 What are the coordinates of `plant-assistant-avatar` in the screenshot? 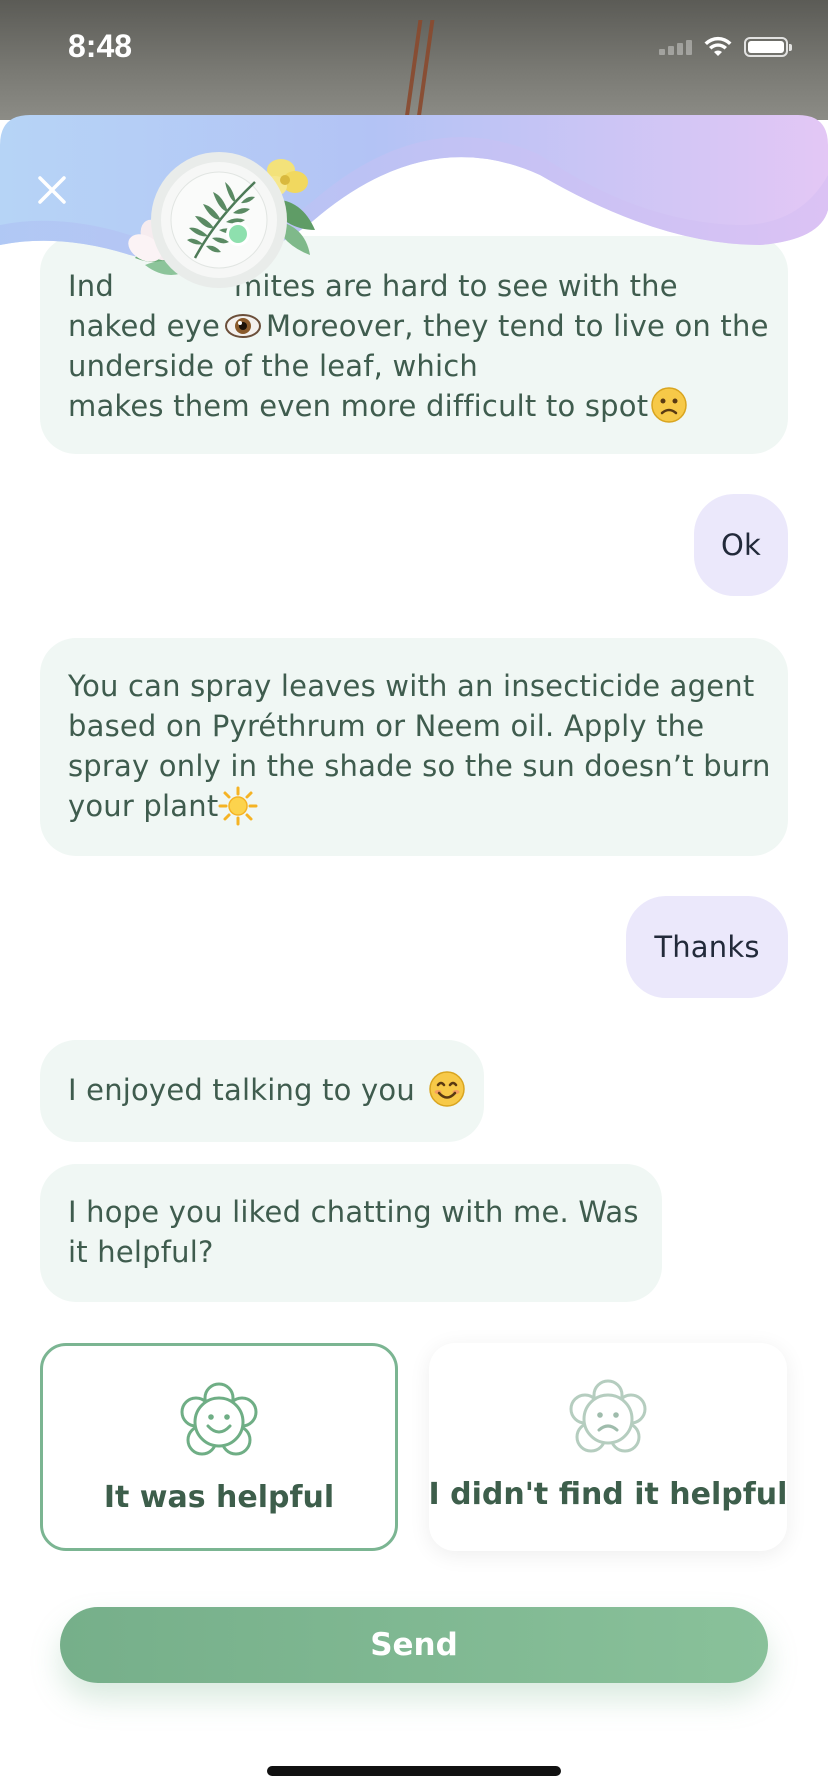 It's located at (221, 220).